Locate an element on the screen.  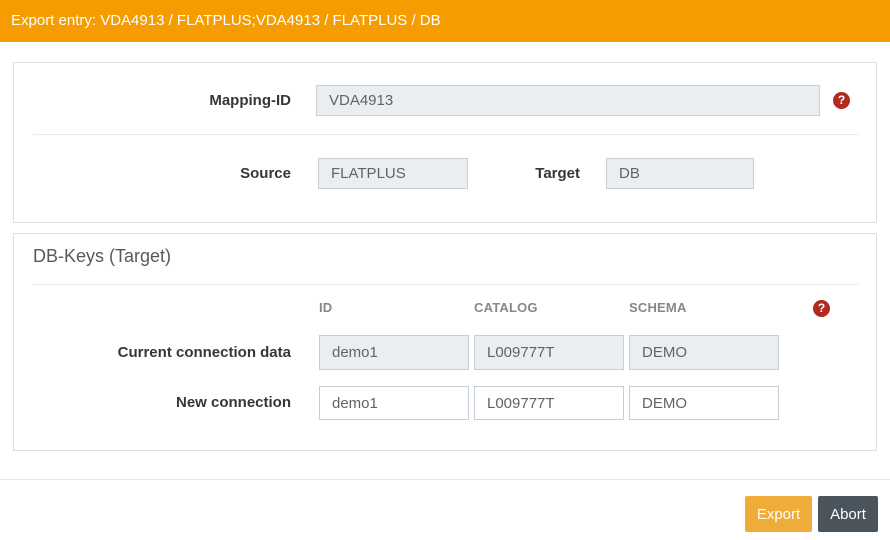
db-keys-help-icon: ? is located at coordinates (821, 308).